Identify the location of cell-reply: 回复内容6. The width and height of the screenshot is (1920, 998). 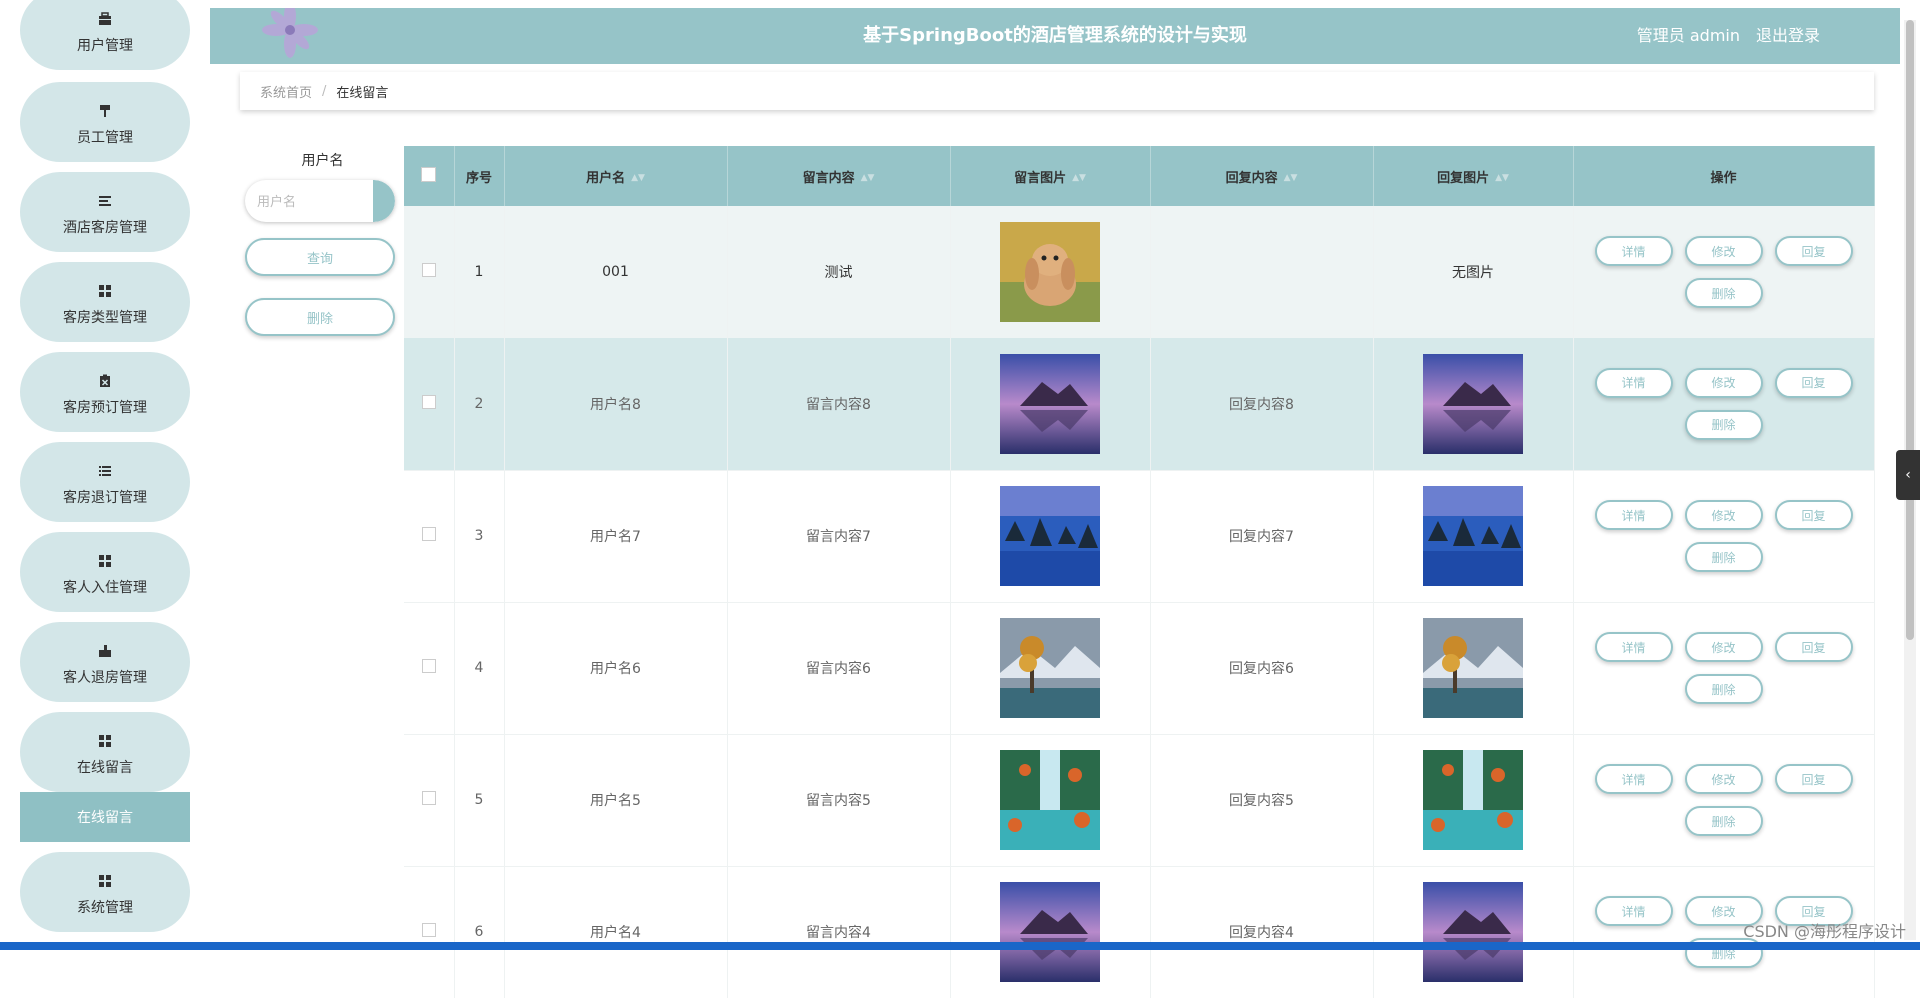
(1262, 668).